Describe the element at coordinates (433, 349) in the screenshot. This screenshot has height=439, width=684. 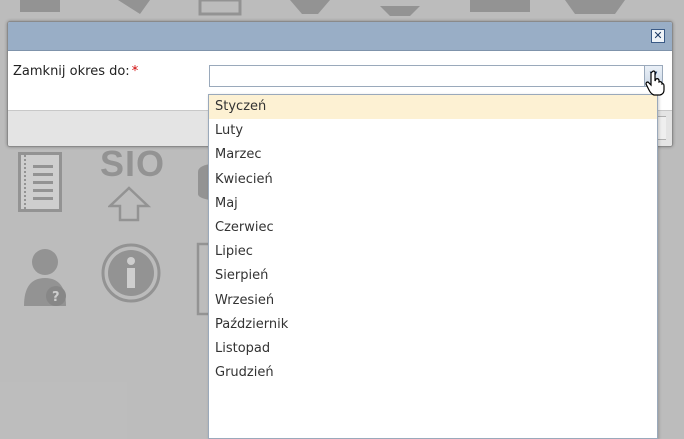
I see `month-option: Listopad` at that location.